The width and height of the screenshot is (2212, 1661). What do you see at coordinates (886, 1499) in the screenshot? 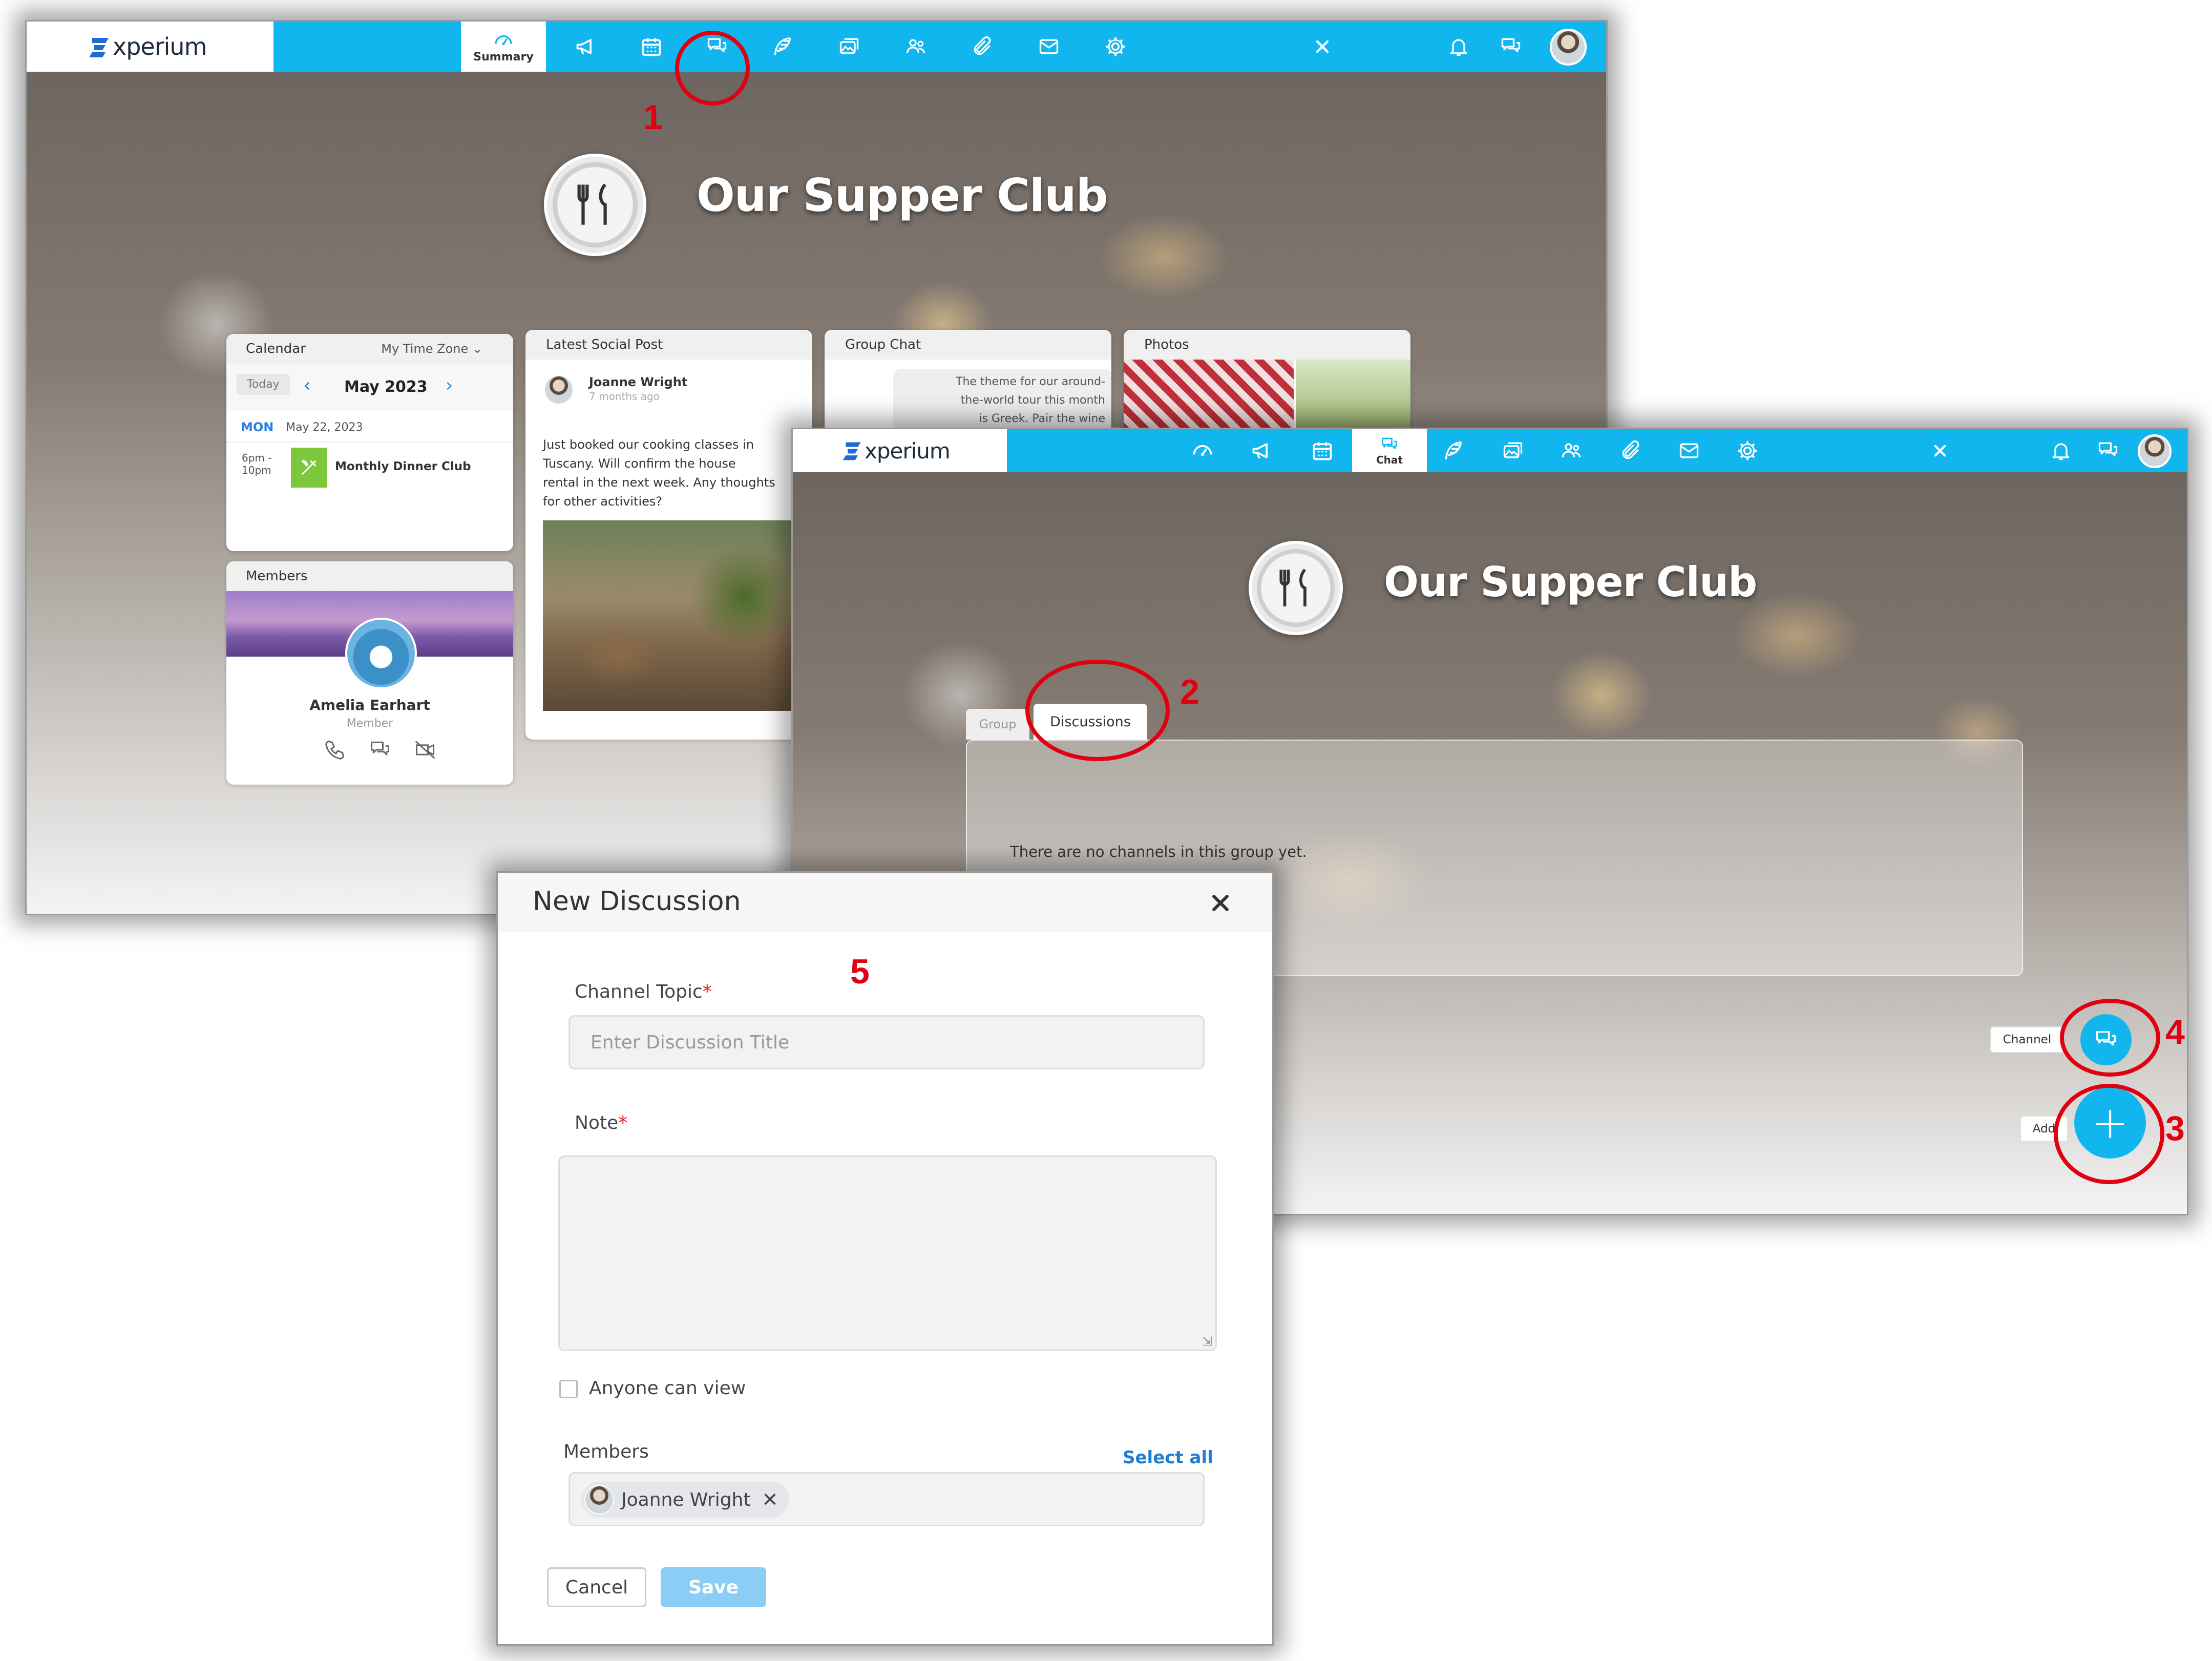
I see `members-input: Joanne Wright ✕` at bounding box center [886, 1499].